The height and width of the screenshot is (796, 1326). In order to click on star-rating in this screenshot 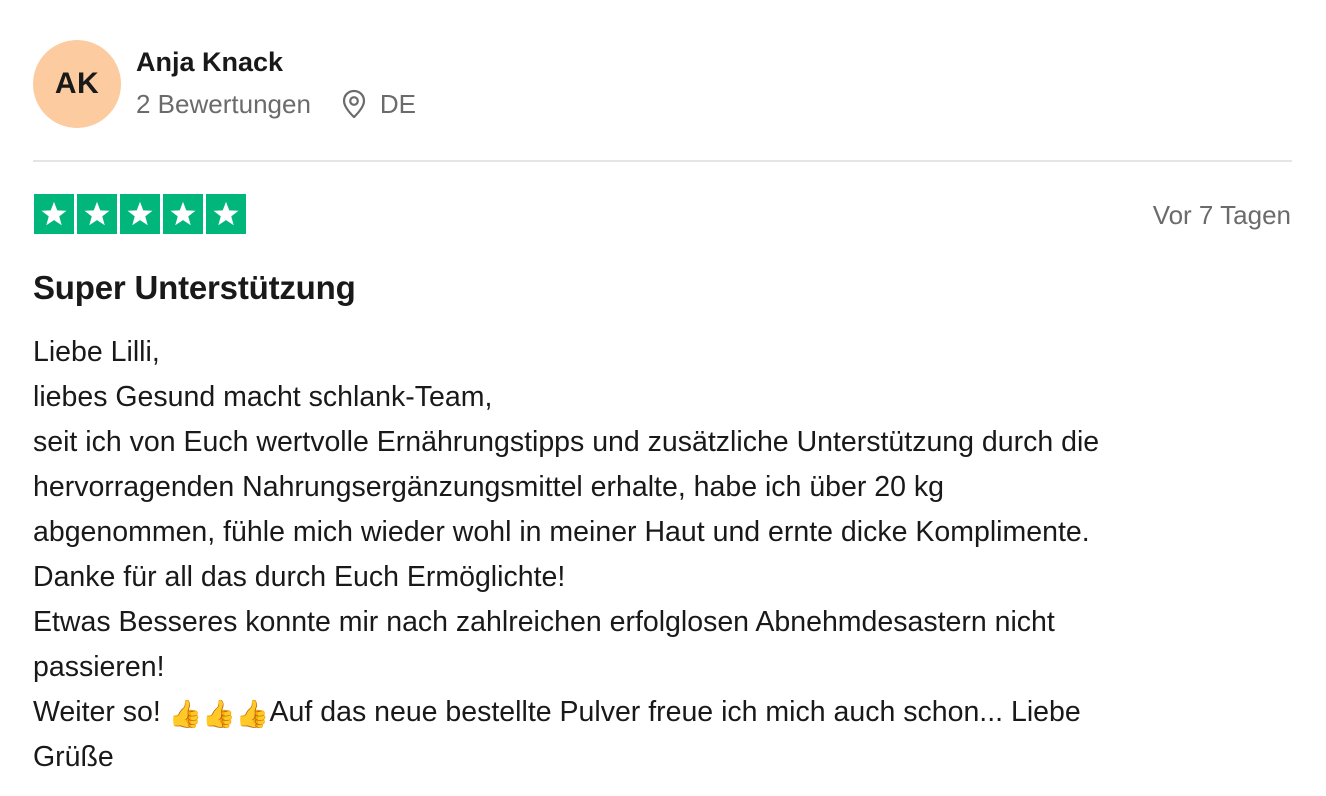, I will do `click(140, 214)`.